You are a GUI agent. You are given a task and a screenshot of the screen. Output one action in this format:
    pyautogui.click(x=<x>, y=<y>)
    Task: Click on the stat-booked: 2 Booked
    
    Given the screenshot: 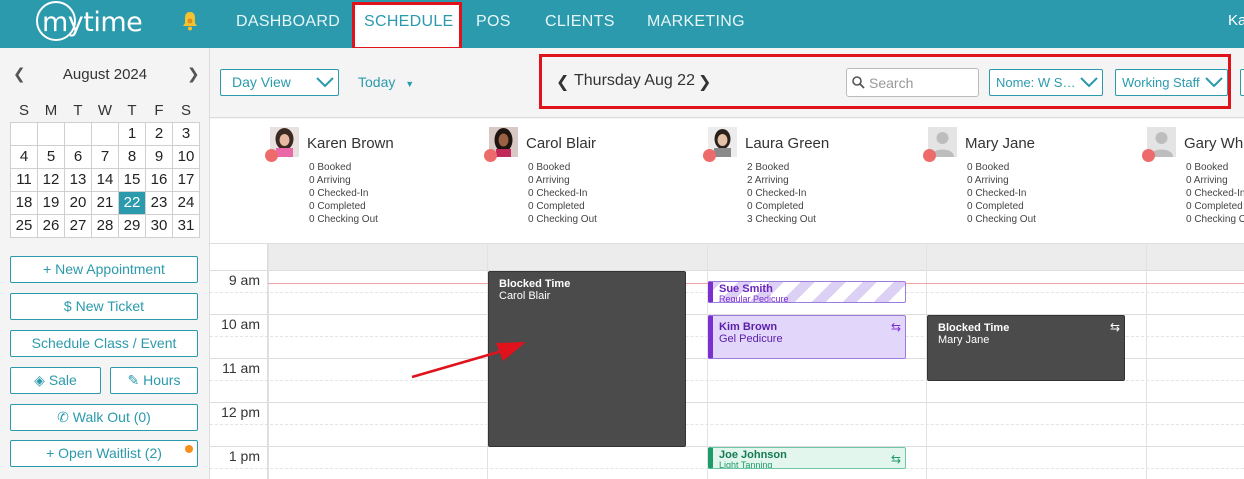 What is the action you would take?
    pyautogui.click(x=768, y=167)
    